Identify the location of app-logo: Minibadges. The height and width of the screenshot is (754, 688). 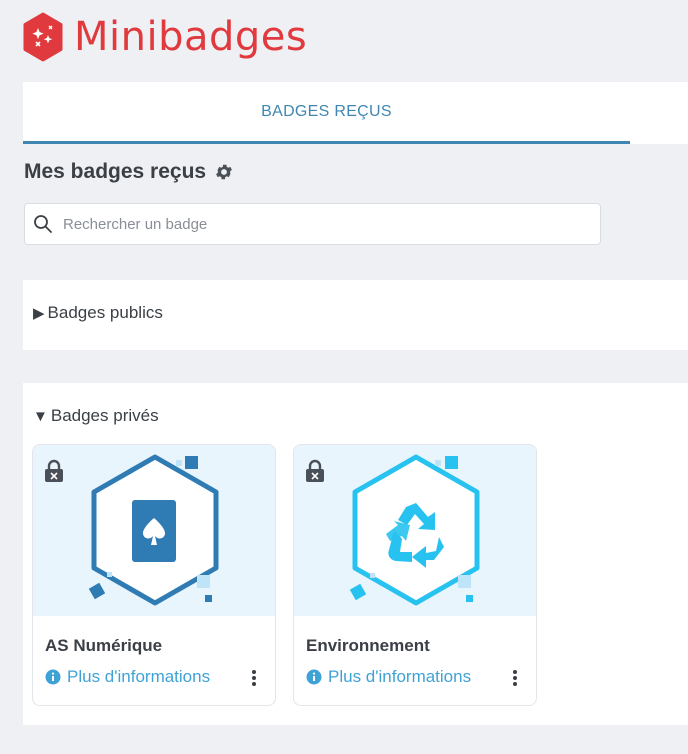
(164, 37).